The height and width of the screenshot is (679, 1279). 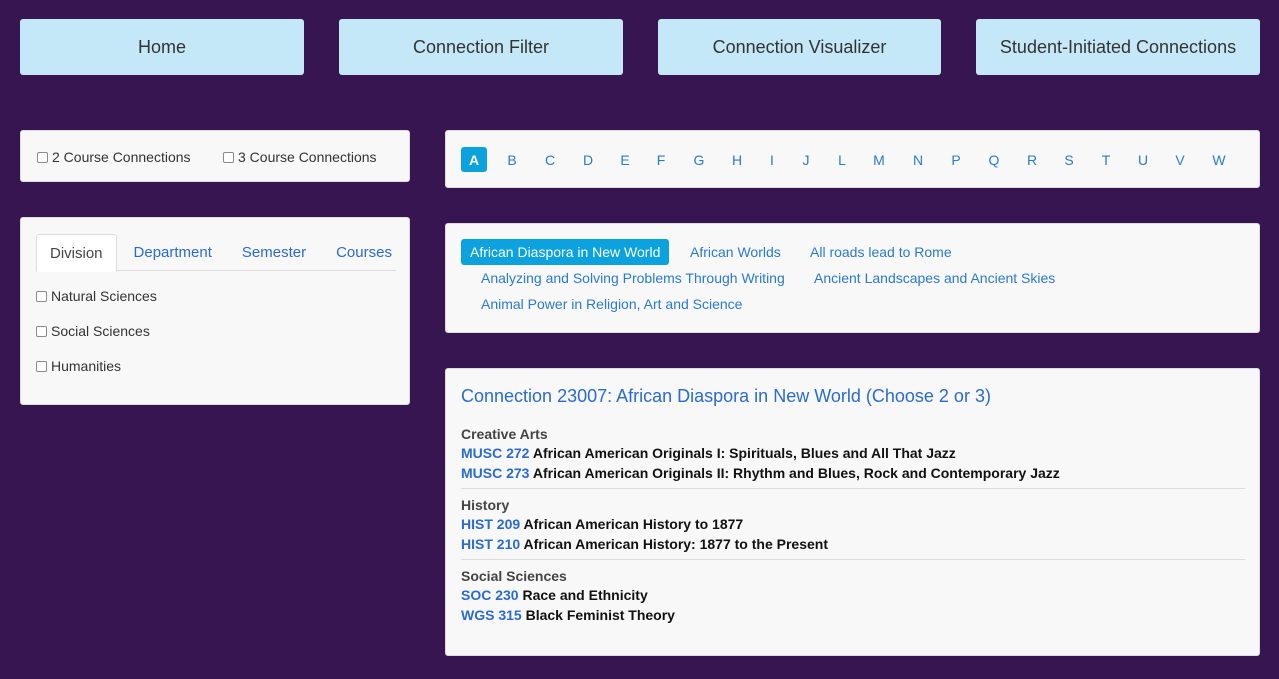 What do you see at coordinates (104, 296) in the screenshot?
I see `division-label: Natural Sciences` at bounding box center [104, 296].